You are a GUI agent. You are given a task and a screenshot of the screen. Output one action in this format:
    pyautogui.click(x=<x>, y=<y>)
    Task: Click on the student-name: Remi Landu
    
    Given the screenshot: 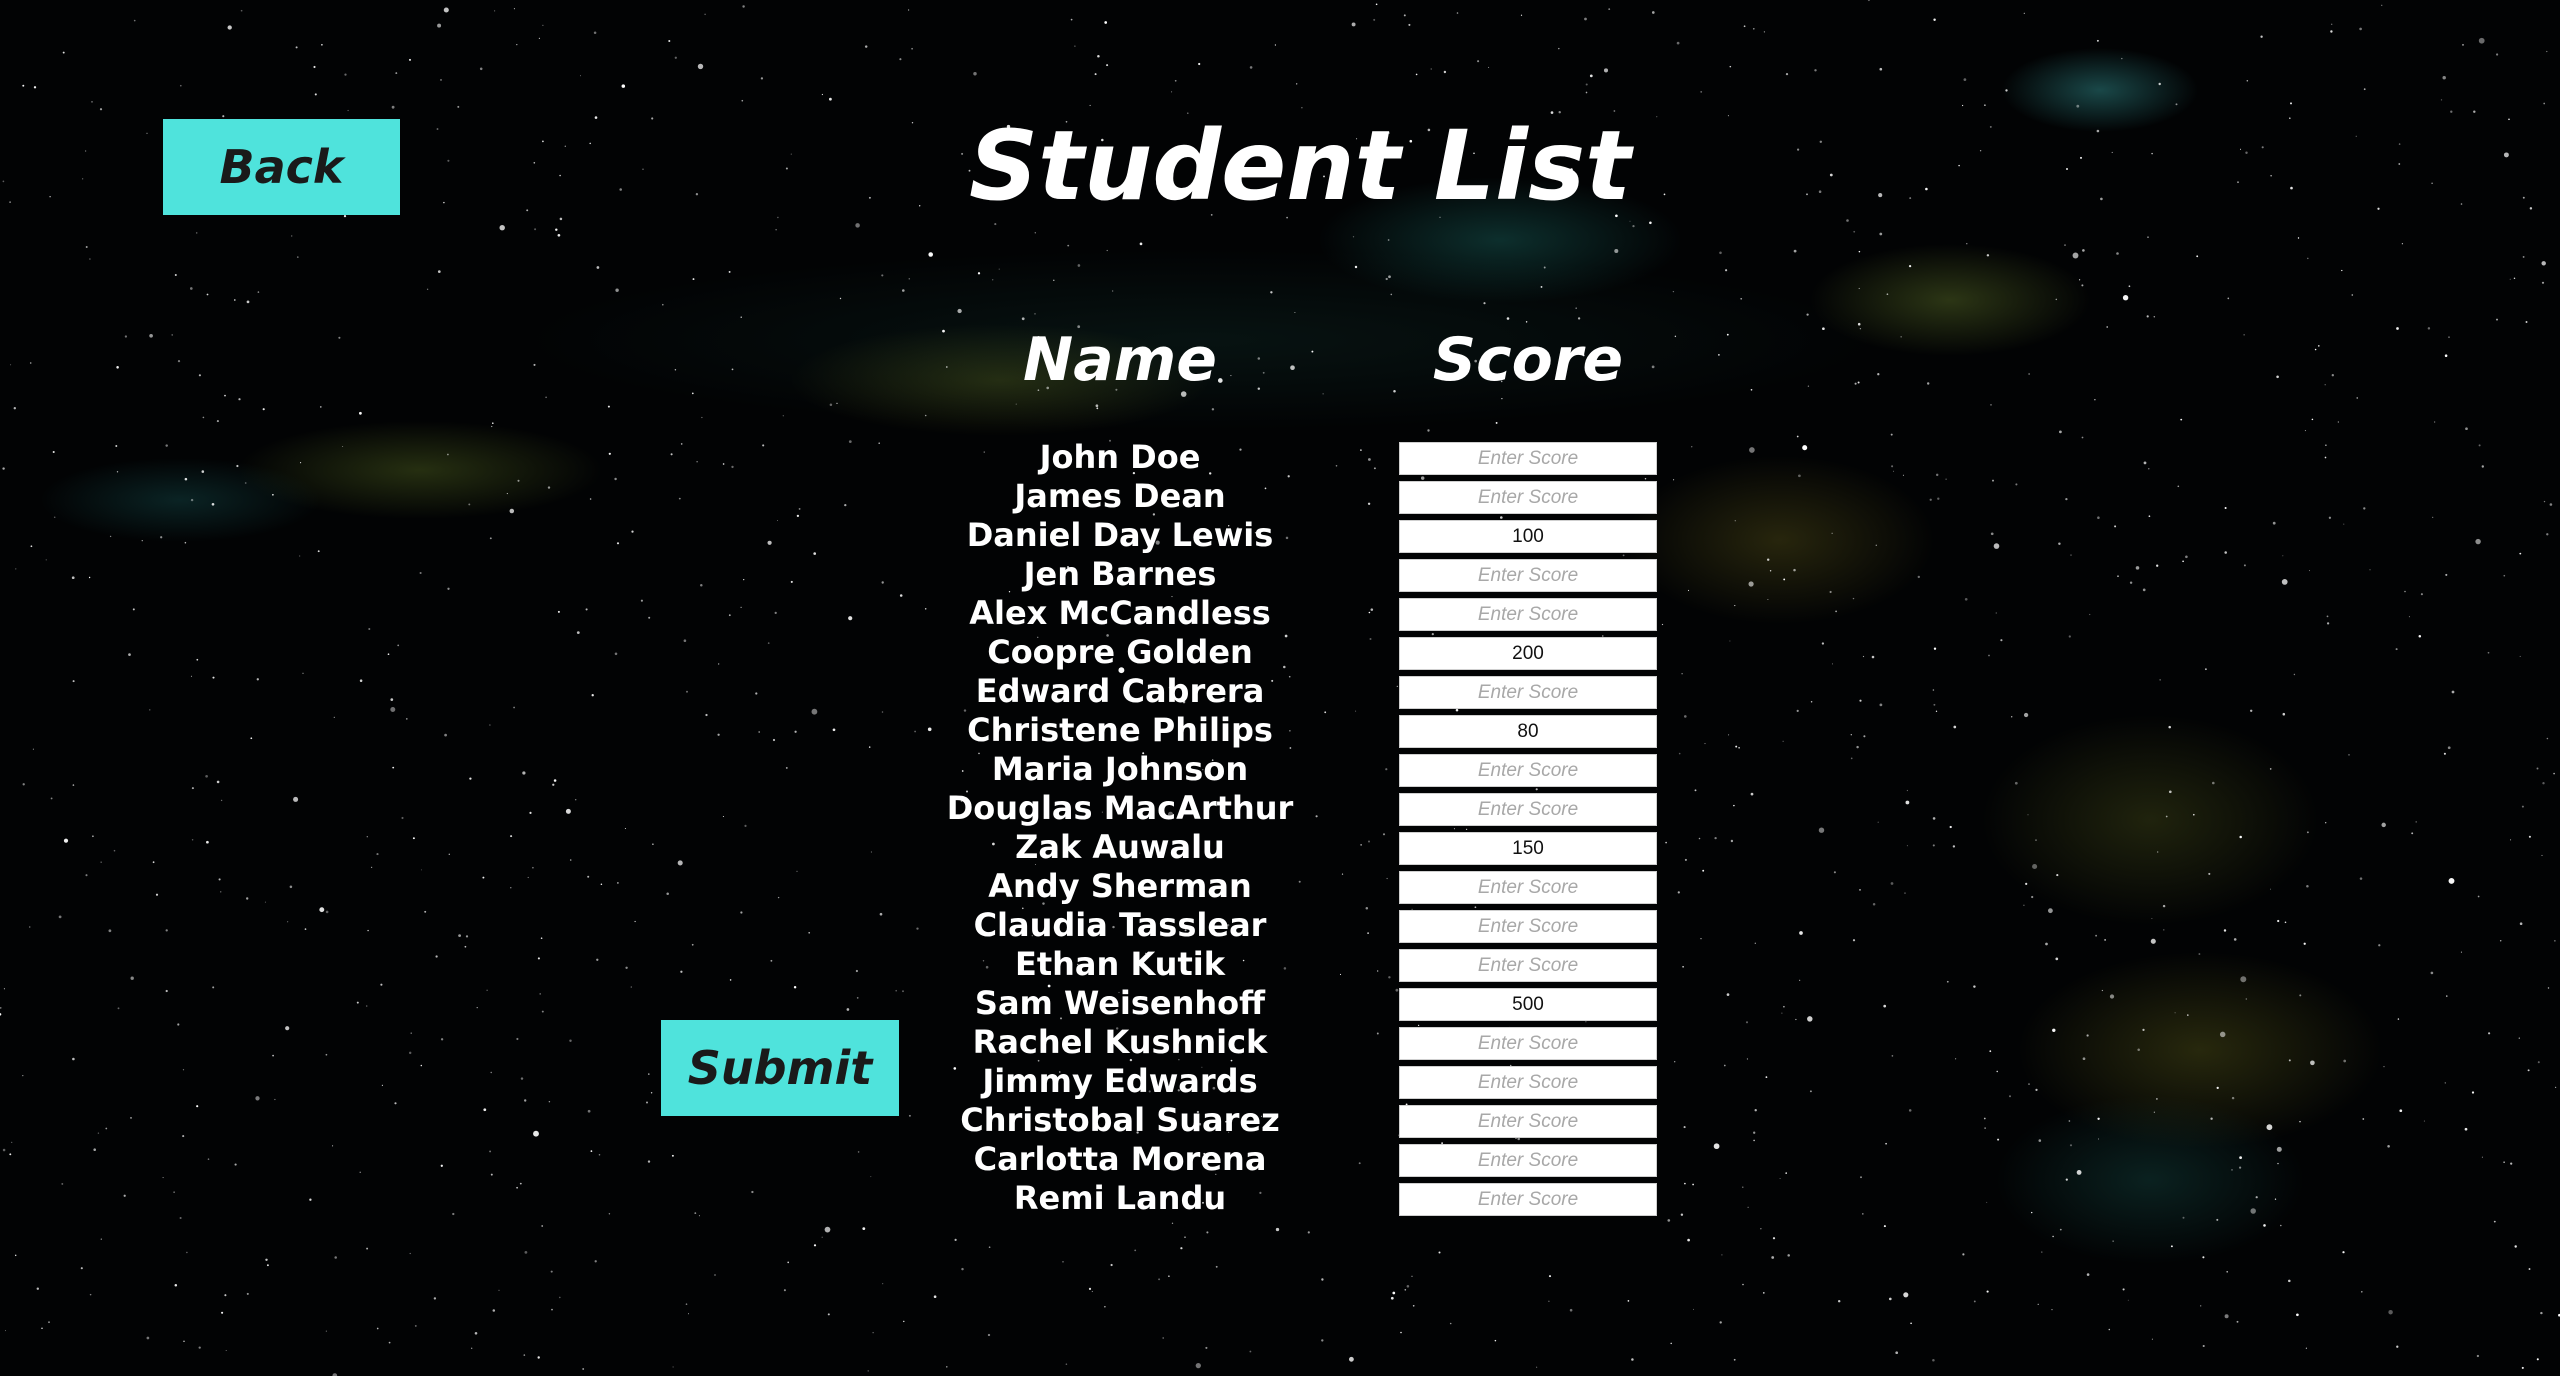 What is the action you would take?
    pyautogui.click(x=1120, y=1198)
    